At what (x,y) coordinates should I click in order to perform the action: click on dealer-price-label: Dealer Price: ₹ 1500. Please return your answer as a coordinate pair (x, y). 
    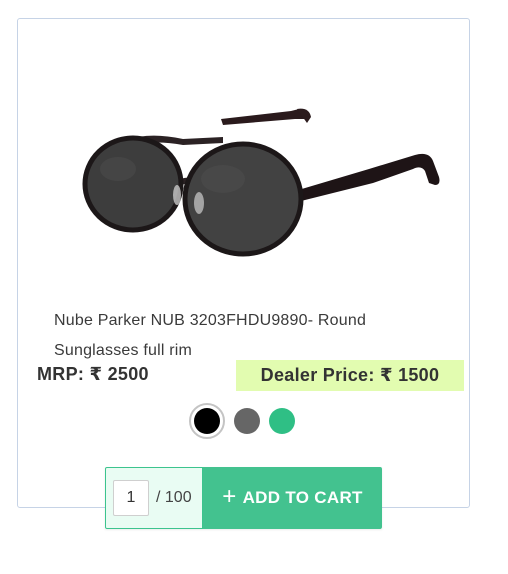
    Looking at the image, I should click on (350, 375).